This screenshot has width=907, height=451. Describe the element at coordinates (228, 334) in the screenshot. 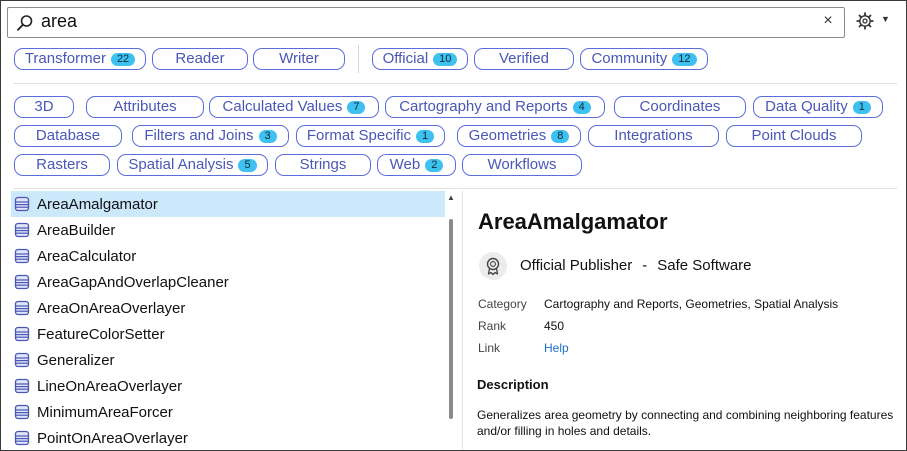

I see `list-item-featurecolorsetter: FeatureColorSetter` at that location.